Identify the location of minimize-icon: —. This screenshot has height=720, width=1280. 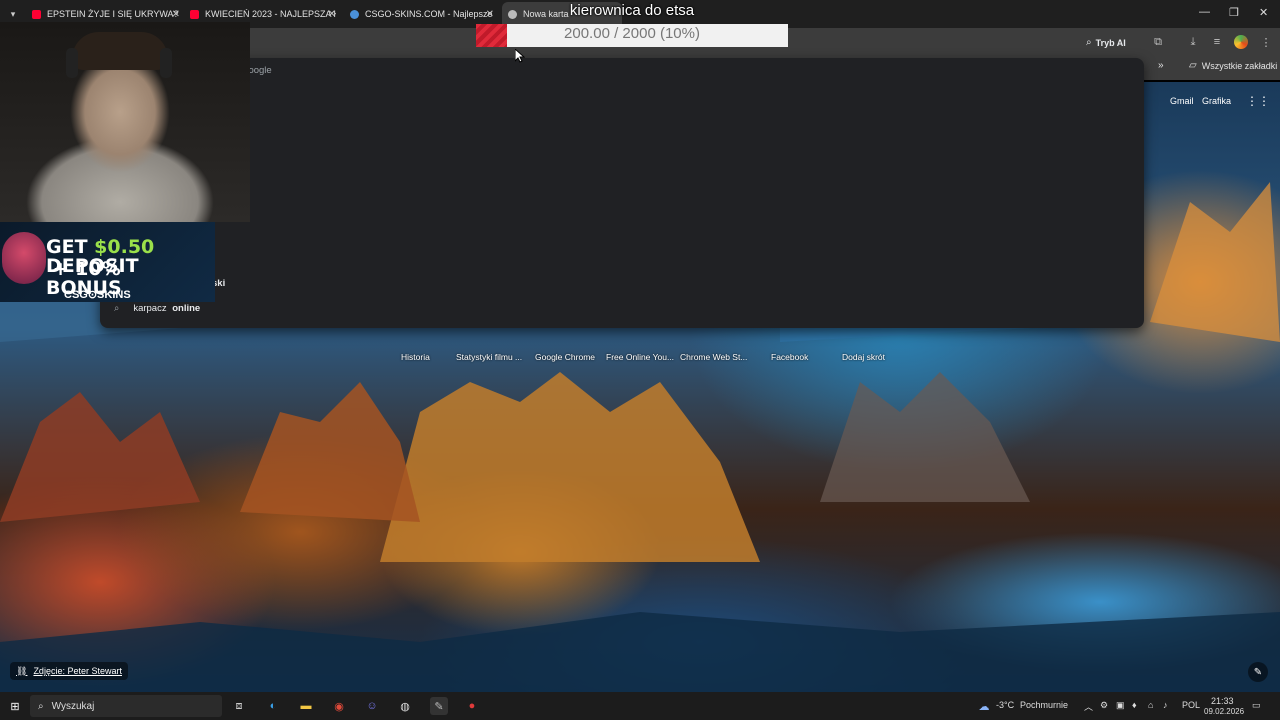
(1204, 12).